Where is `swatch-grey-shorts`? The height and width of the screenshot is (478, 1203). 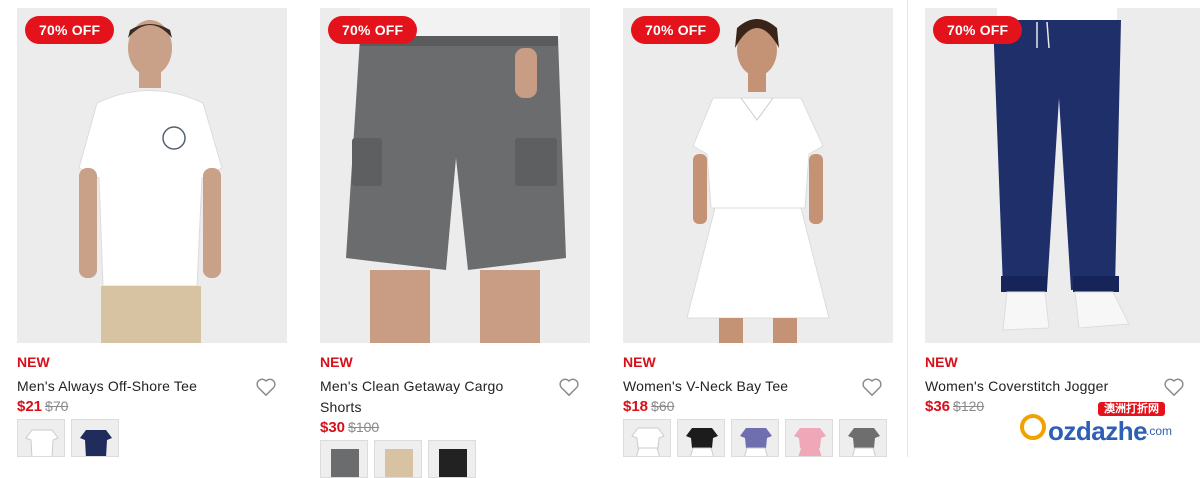
swatch-grey-shorts is located at coordinates (344, 459).